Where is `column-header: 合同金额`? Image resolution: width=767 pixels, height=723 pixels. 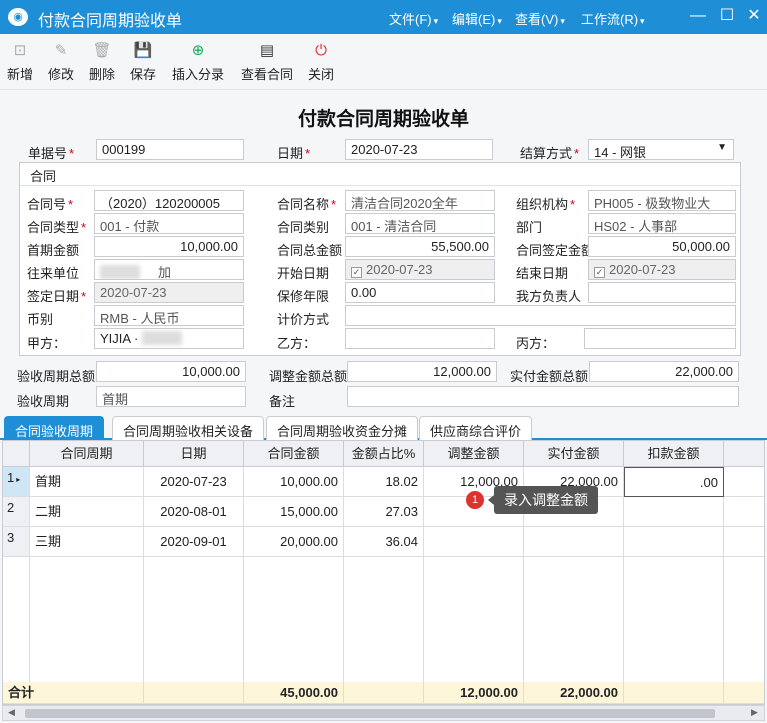 column-header: 合同金额 is located at coordinates (294, 454).